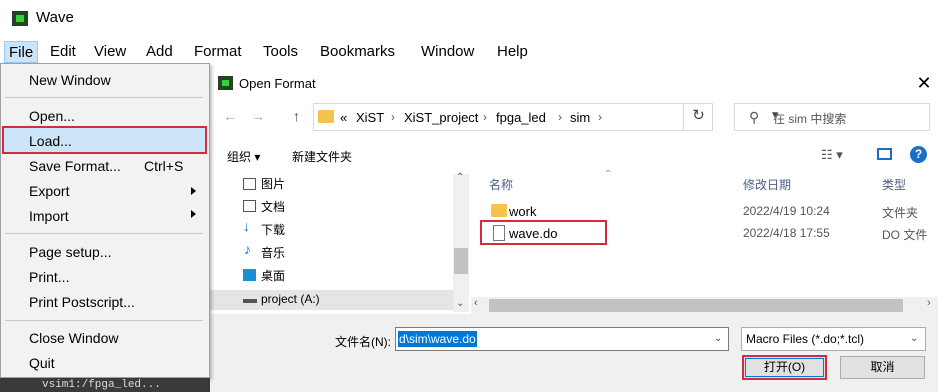 This screenshot has width=938, height=392. I want to click on menu-file: File, so click(21, 52).